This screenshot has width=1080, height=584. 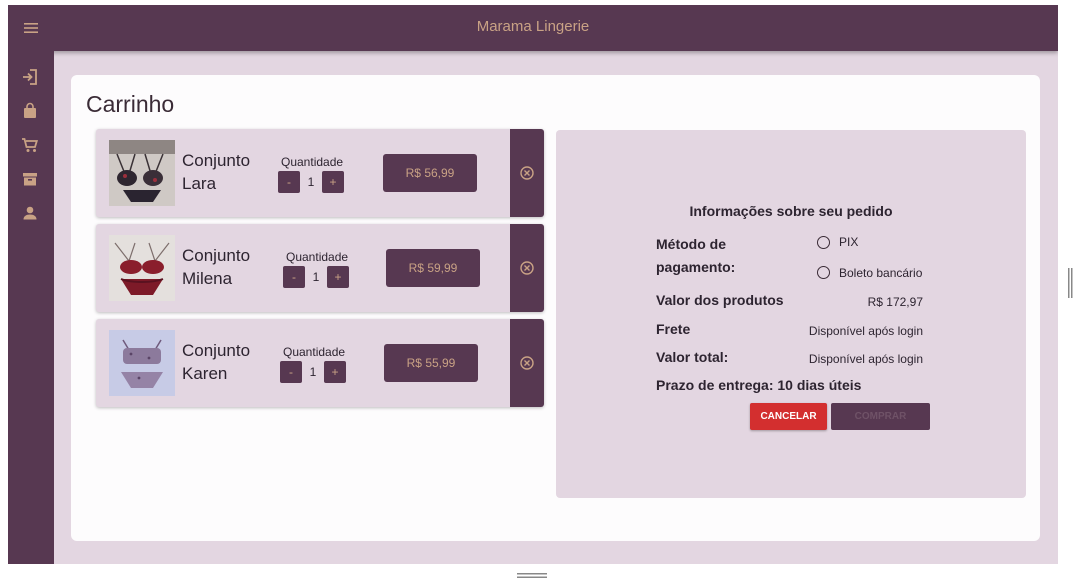 What do you see at coordinates (880, 416) in the screenshot?
I see `buy-button: COMPRAR` at bounding box center [880, 416].